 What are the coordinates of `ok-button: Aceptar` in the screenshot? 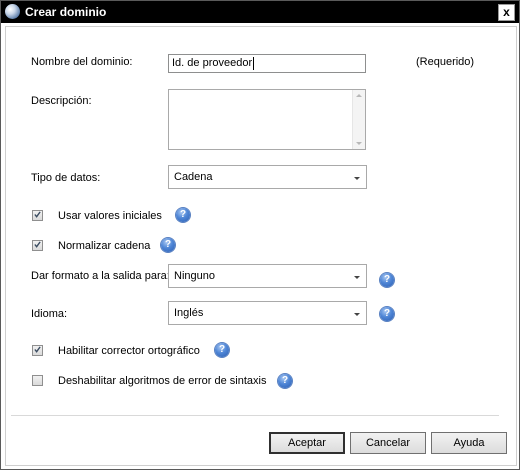 It's located at (307, 443).